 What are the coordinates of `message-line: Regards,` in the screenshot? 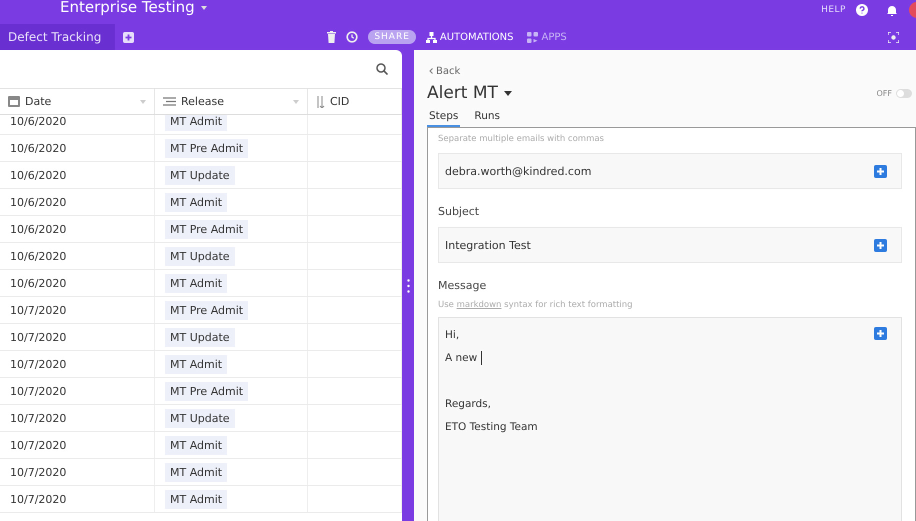 It's located at (468, 404).